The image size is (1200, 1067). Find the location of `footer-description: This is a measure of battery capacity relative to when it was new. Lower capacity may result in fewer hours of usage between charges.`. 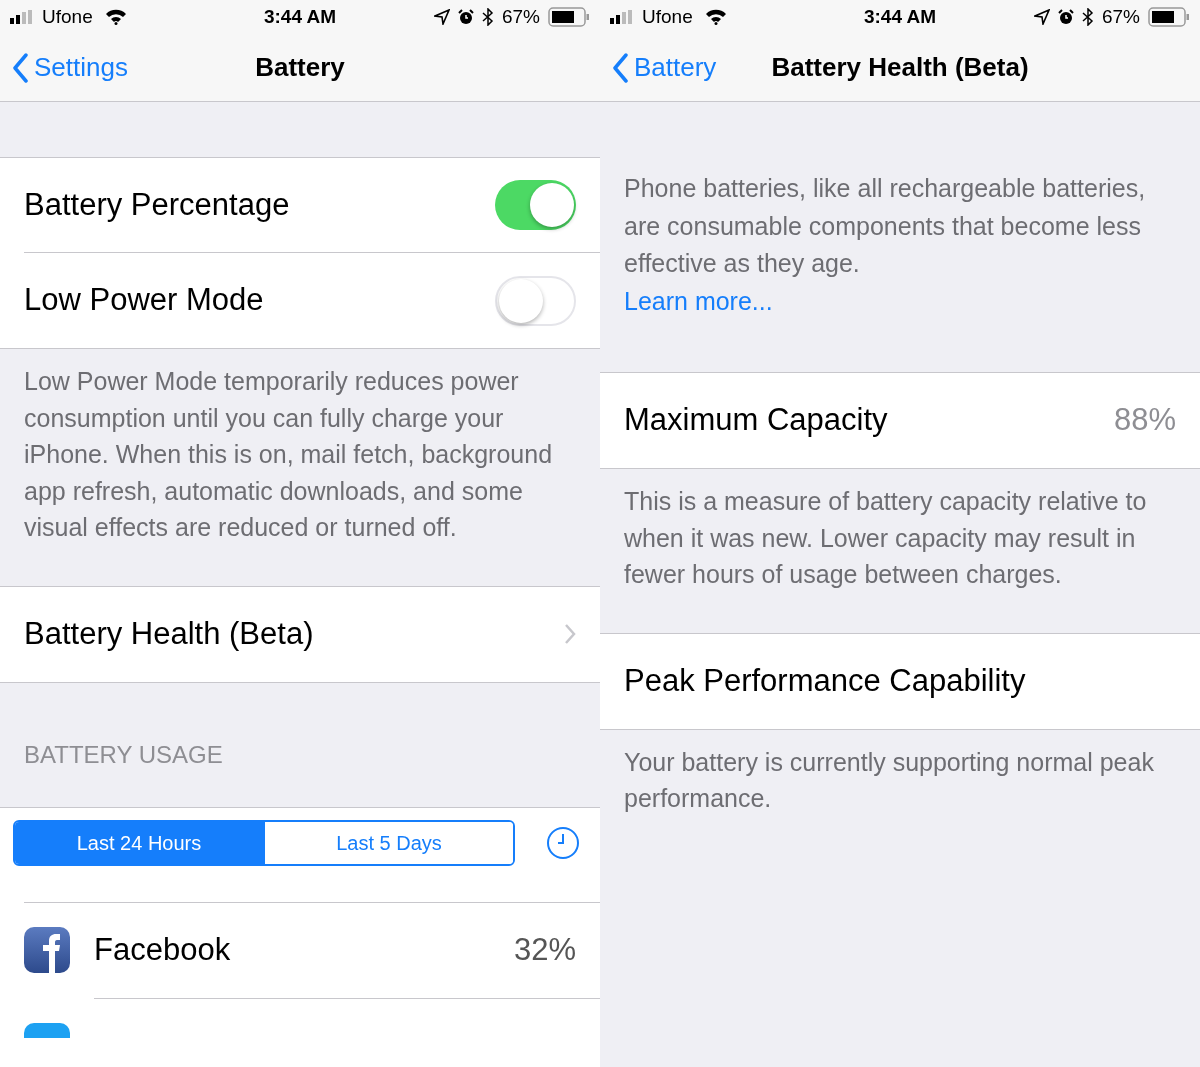

footer-description: This is a measure of battery capacity relative to when it was new. Lower capacity may result in fewer hours of usage between charges. is located at coordinates (885, 538).